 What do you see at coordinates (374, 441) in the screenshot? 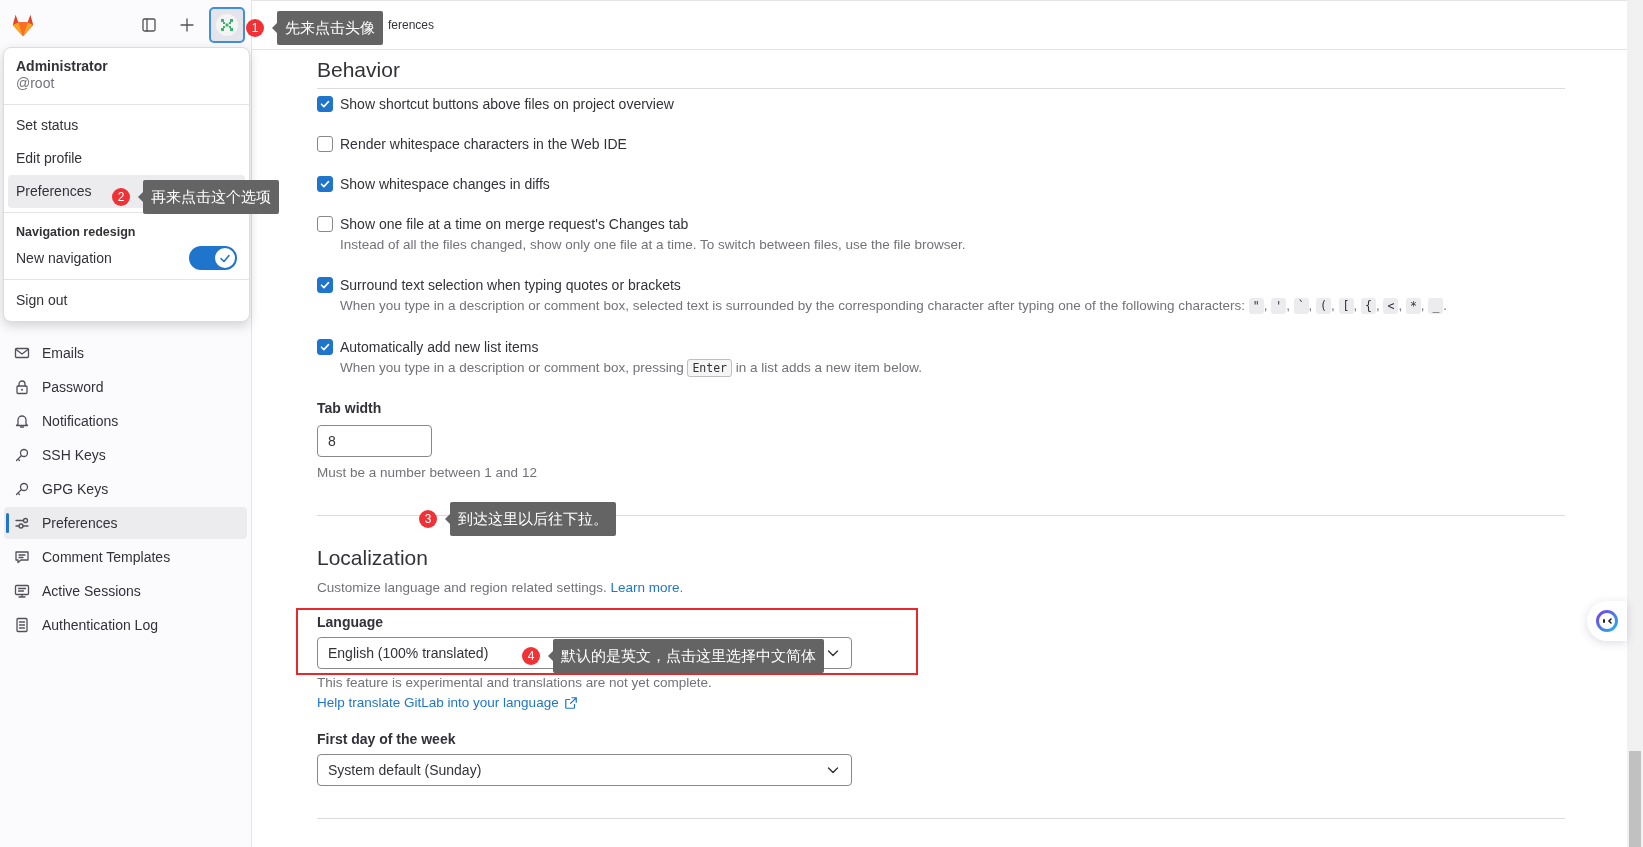
I see `tab-width-field: 8` at bounding box center [374, 441].